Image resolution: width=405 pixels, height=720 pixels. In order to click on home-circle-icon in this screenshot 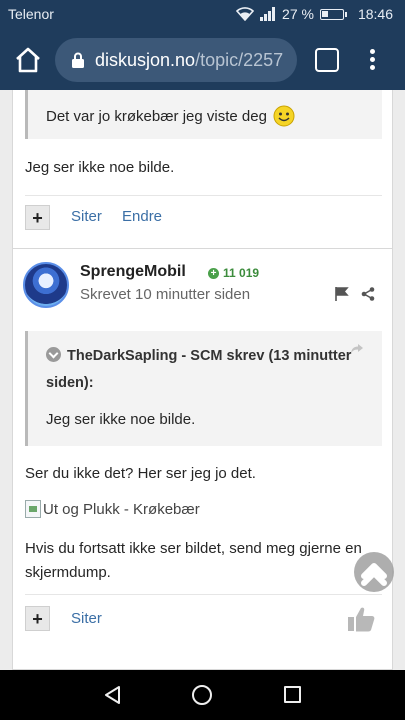, I will do `click(202, 695)`.